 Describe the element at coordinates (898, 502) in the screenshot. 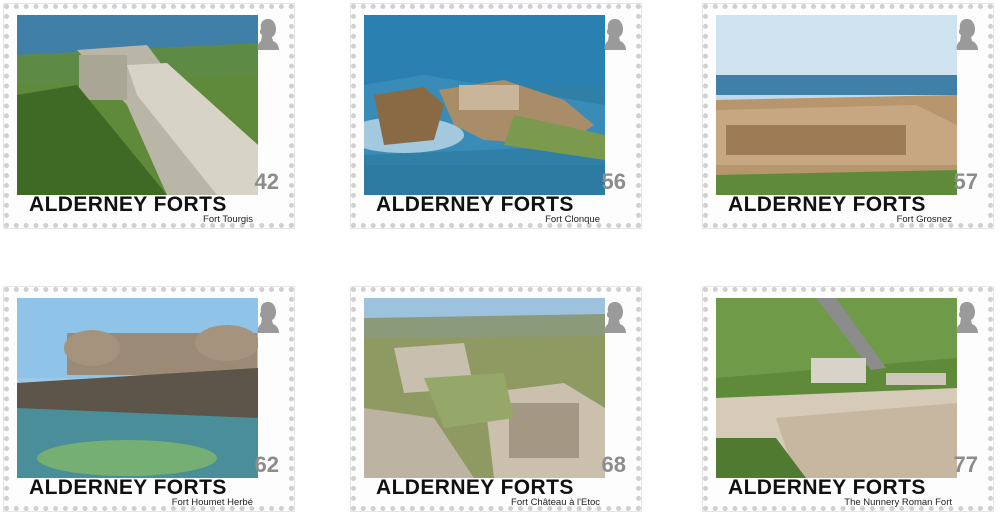

I see `fort-name: The Nunnery Roman Fort` at that location.